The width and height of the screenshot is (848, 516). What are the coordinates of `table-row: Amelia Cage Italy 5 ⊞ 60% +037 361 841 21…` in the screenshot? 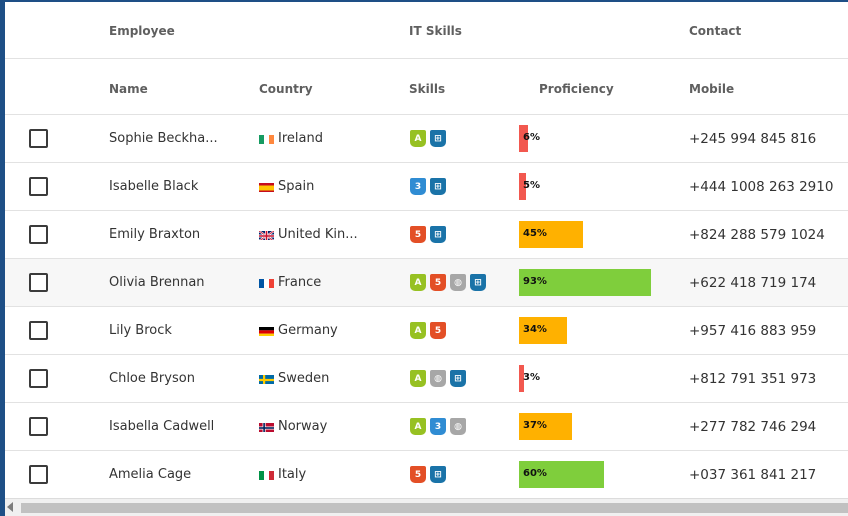 It's located at (426, 475).